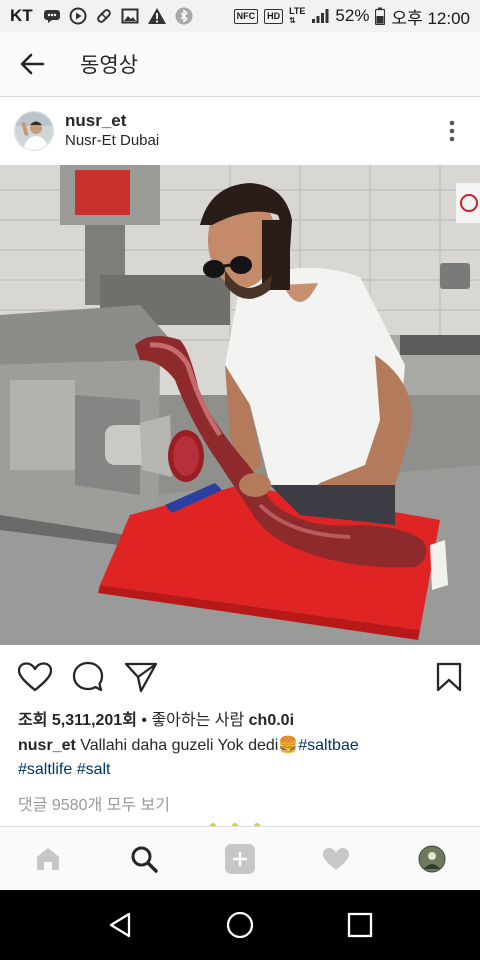 Image resolution: width=480 pixels, height=960 pixels. I want to click on tab-add, so click(240, 859).